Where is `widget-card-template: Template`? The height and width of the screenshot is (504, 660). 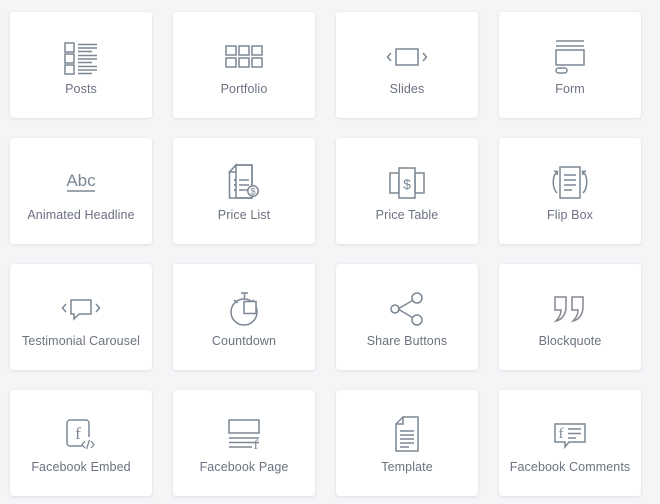 widget-card-template: Template is located at coordinates (407, 443).